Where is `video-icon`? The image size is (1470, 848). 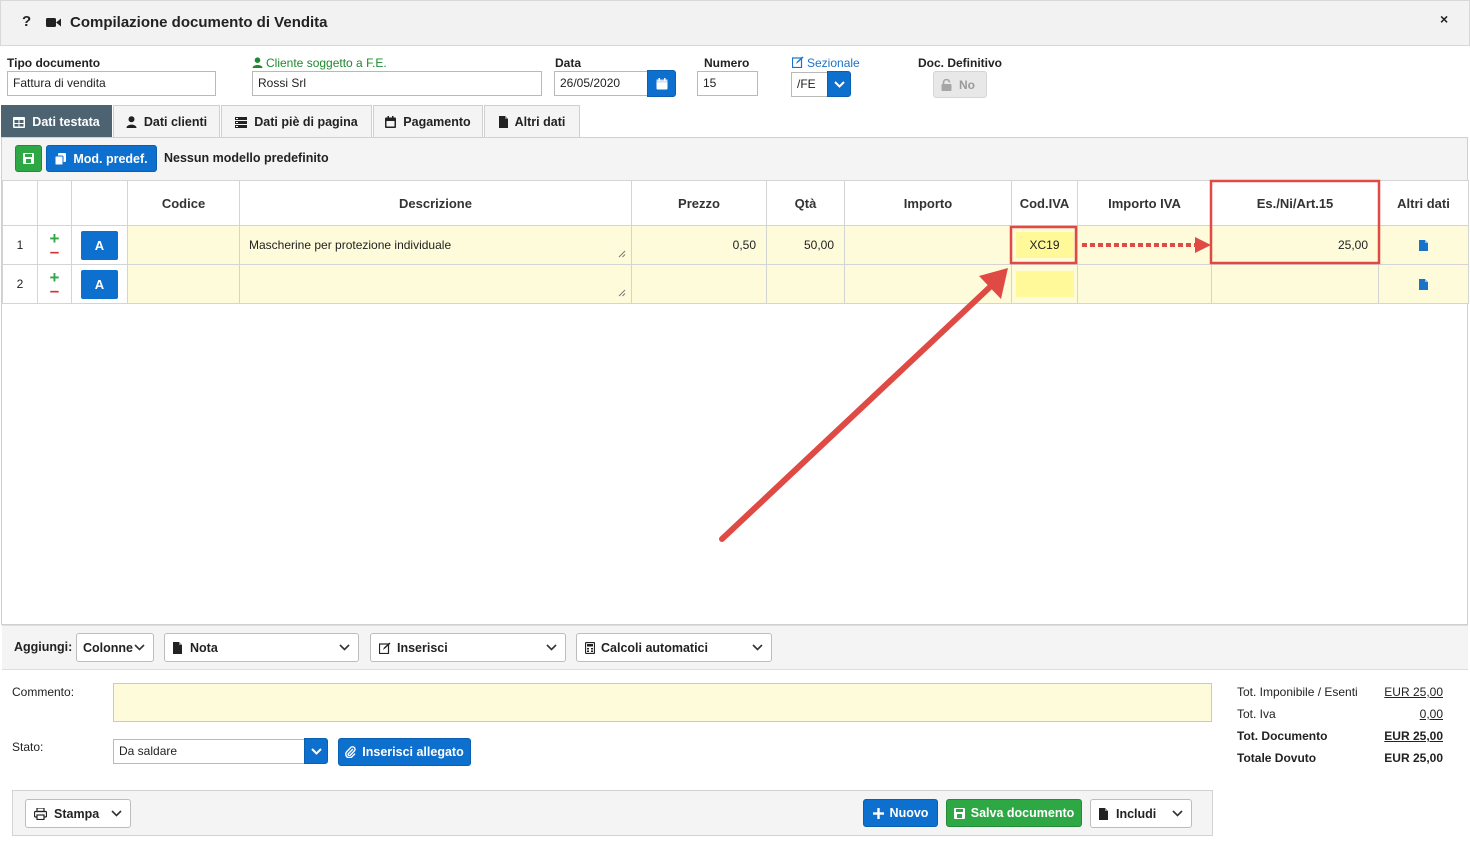
video-icon is located at coordinates (53, 22).